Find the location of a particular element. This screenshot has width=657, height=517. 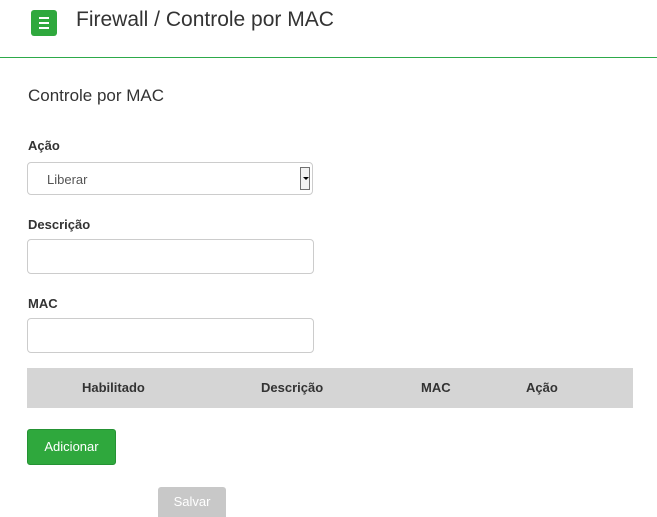

column-header-description: Descrição is located at coordinates (292, 387).